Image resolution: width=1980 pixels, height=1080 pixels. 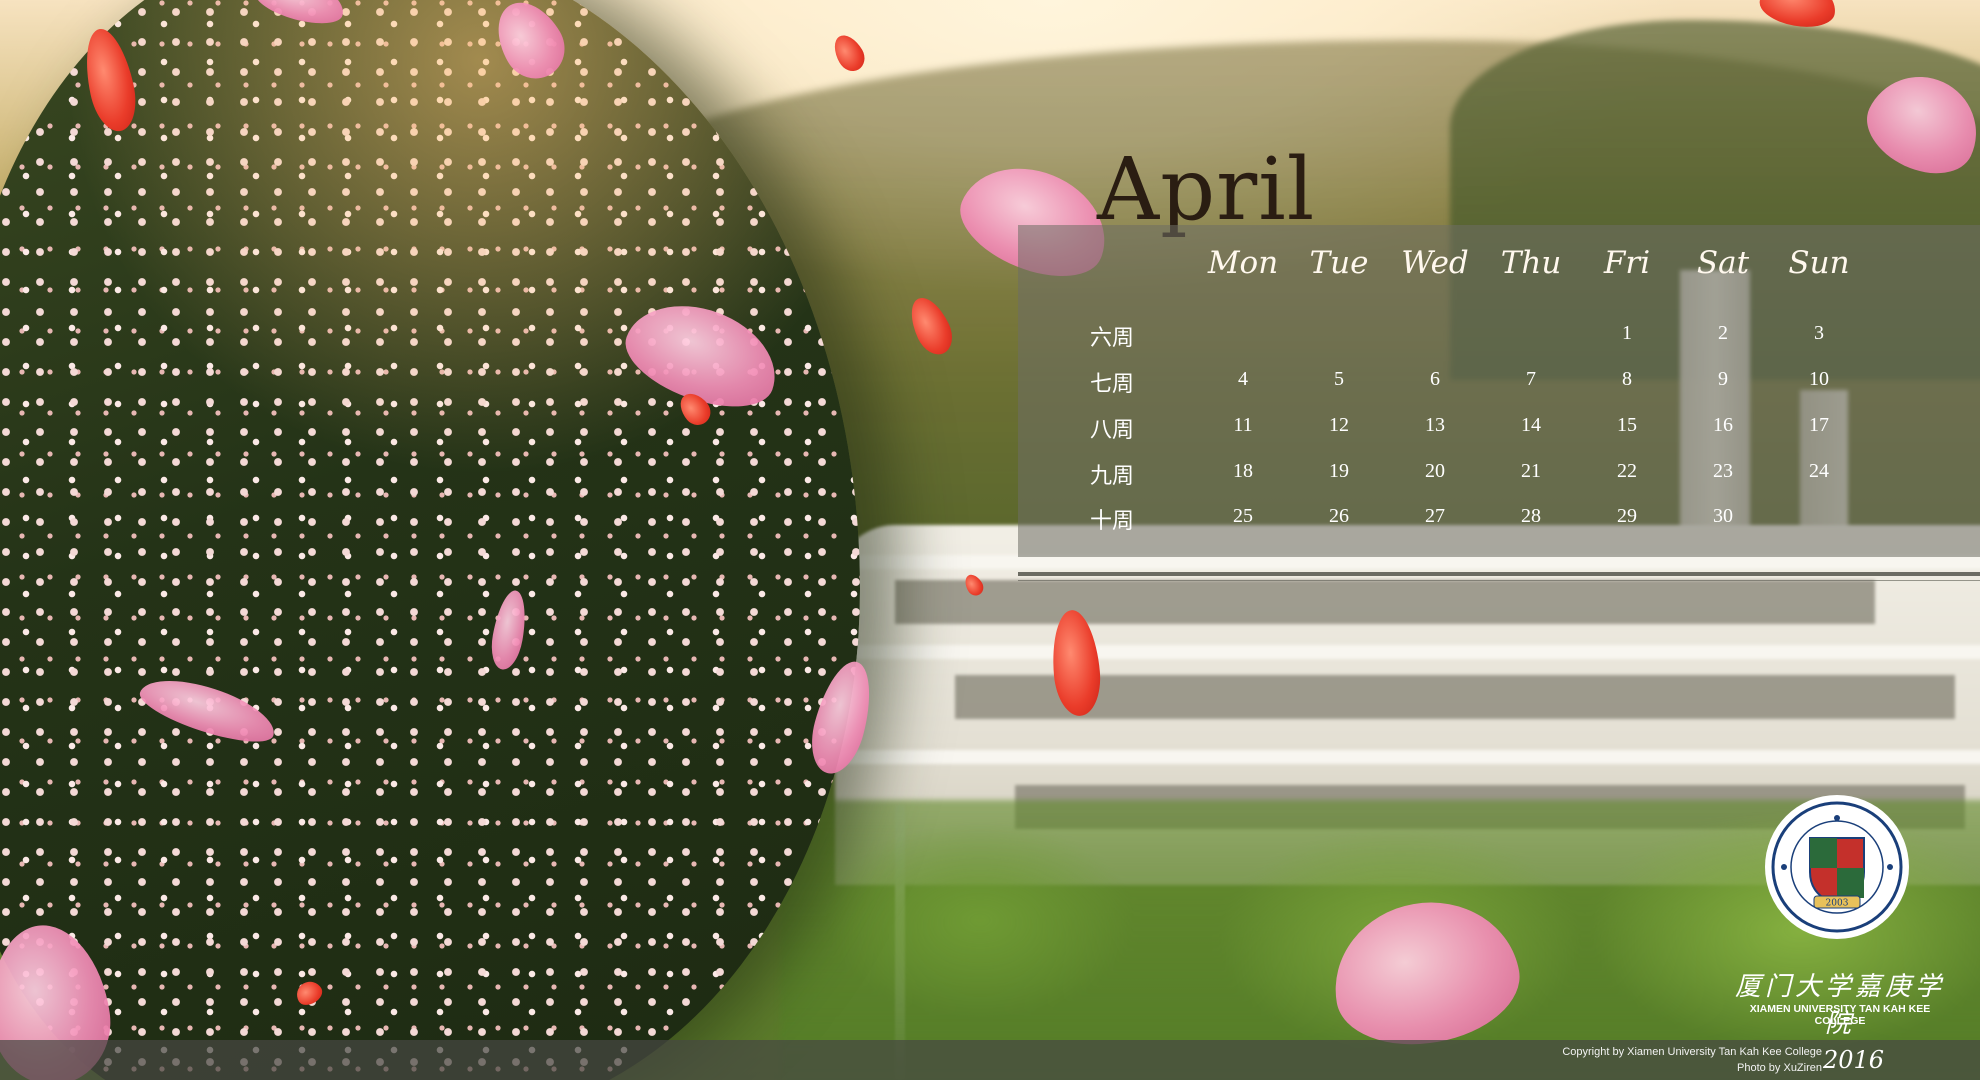 What do you see at coordinates (1819, 379) in the screenshot?
I see `date-cell: 10` at bounding box center [1819, 379].